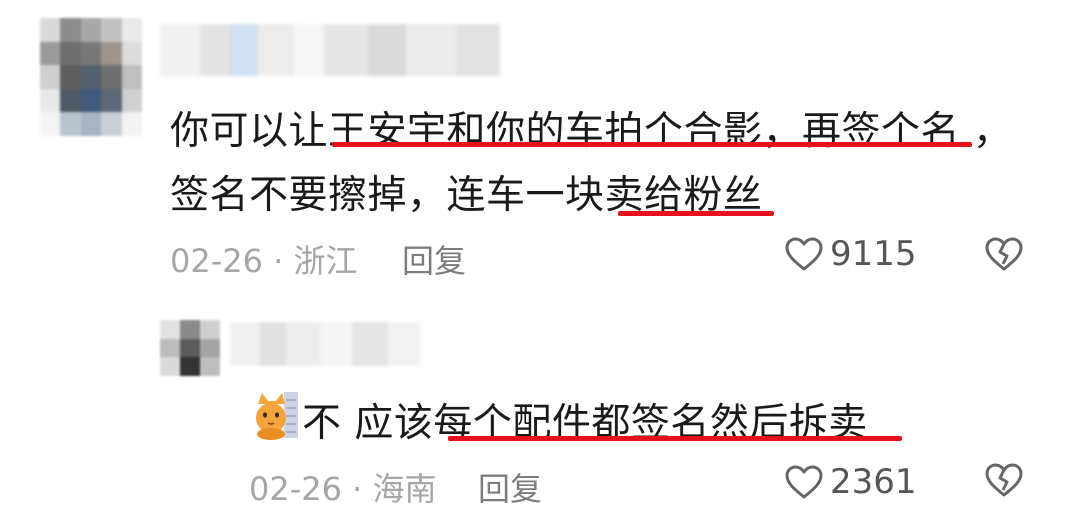  I want to click on reply-like-count: 2361, so click(873, 482).